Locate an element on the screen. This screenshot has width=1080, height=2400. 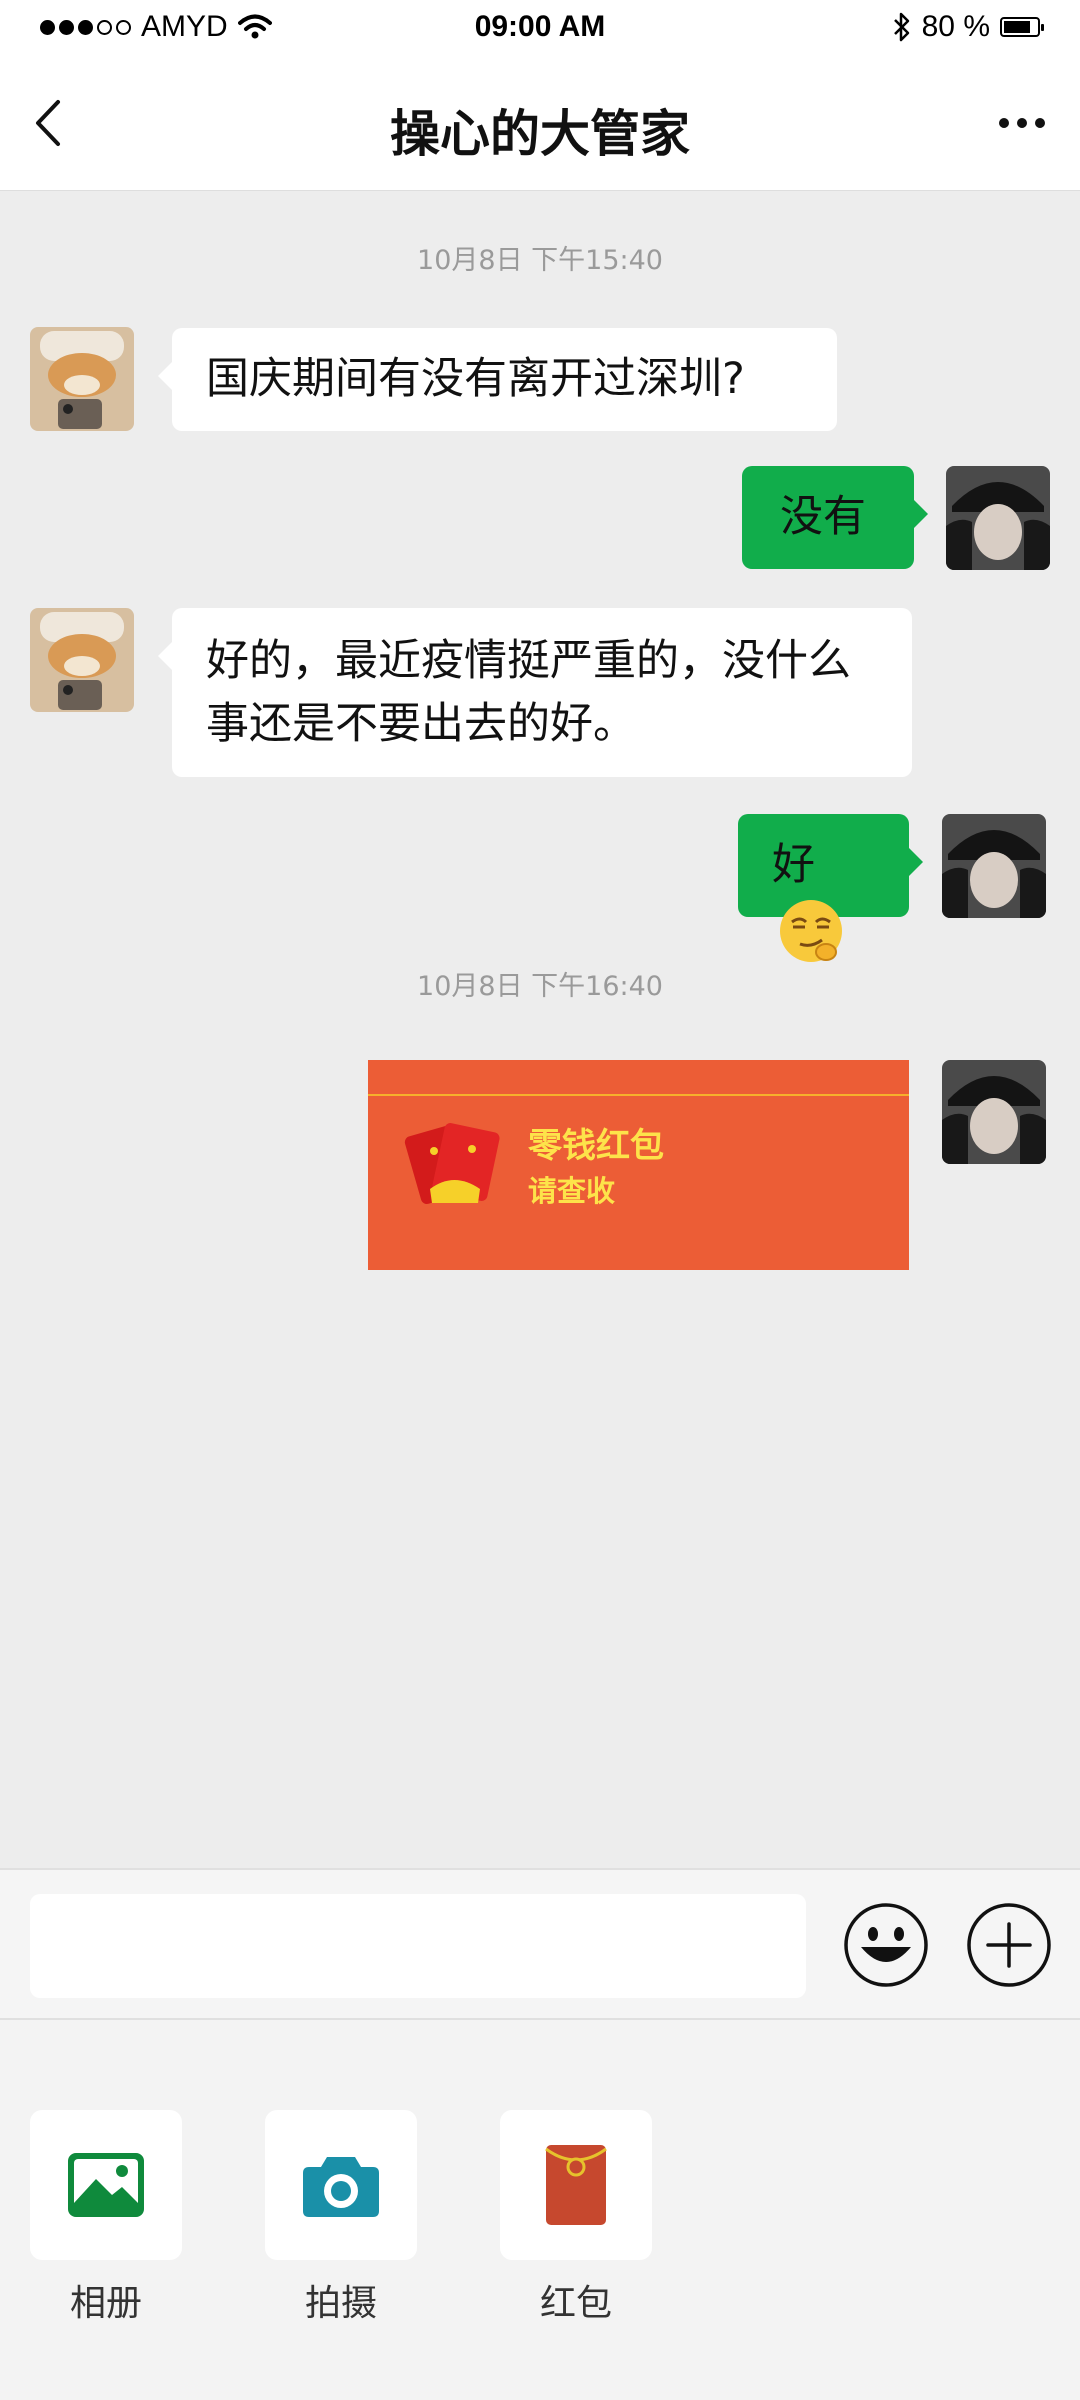
tool-album: 相册 is located at coordinates (106, 2218).